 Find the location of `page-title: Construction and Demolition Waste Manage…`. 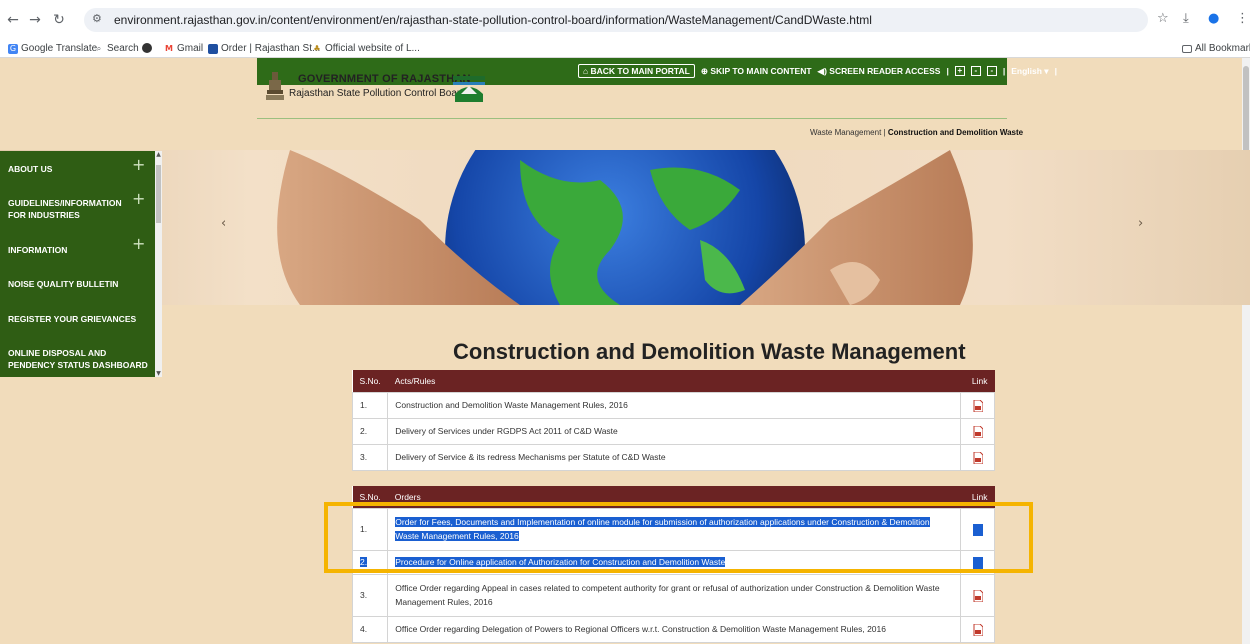

page-title: Construction and Demolition Waste Manage… is located at coordinates (709, 351).